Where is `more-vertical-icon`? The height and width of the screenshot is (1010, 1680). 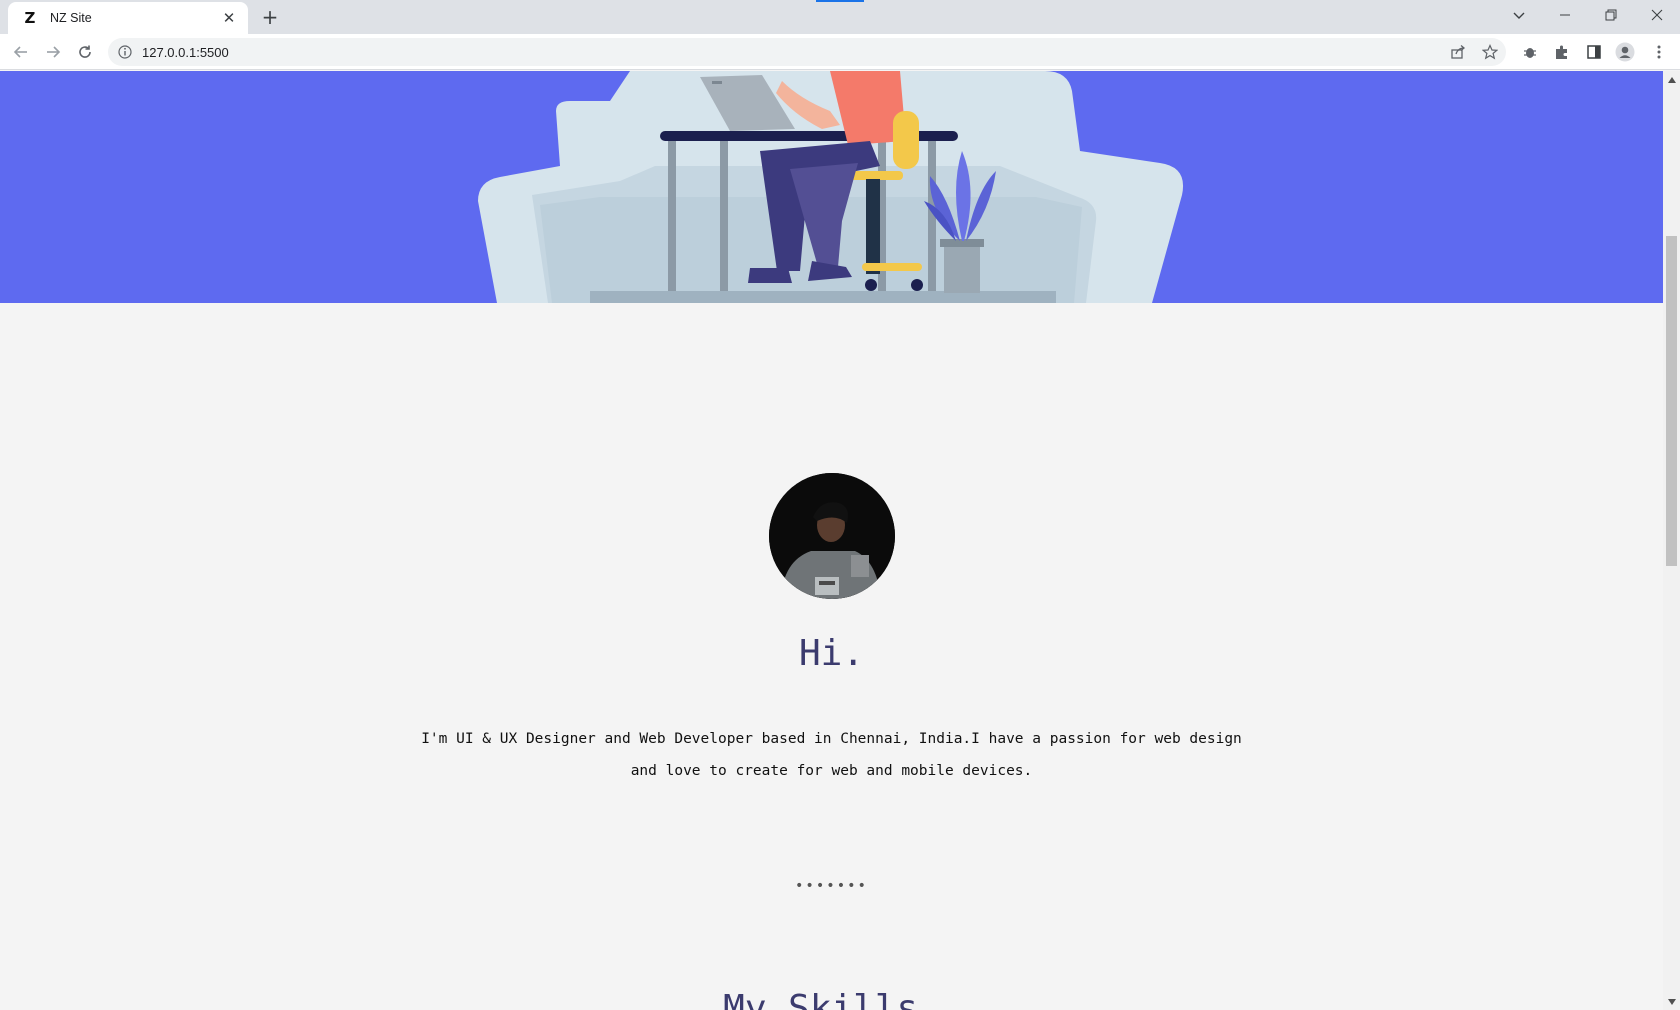 more-vertical-icon is located at coordinates (1659, 52).